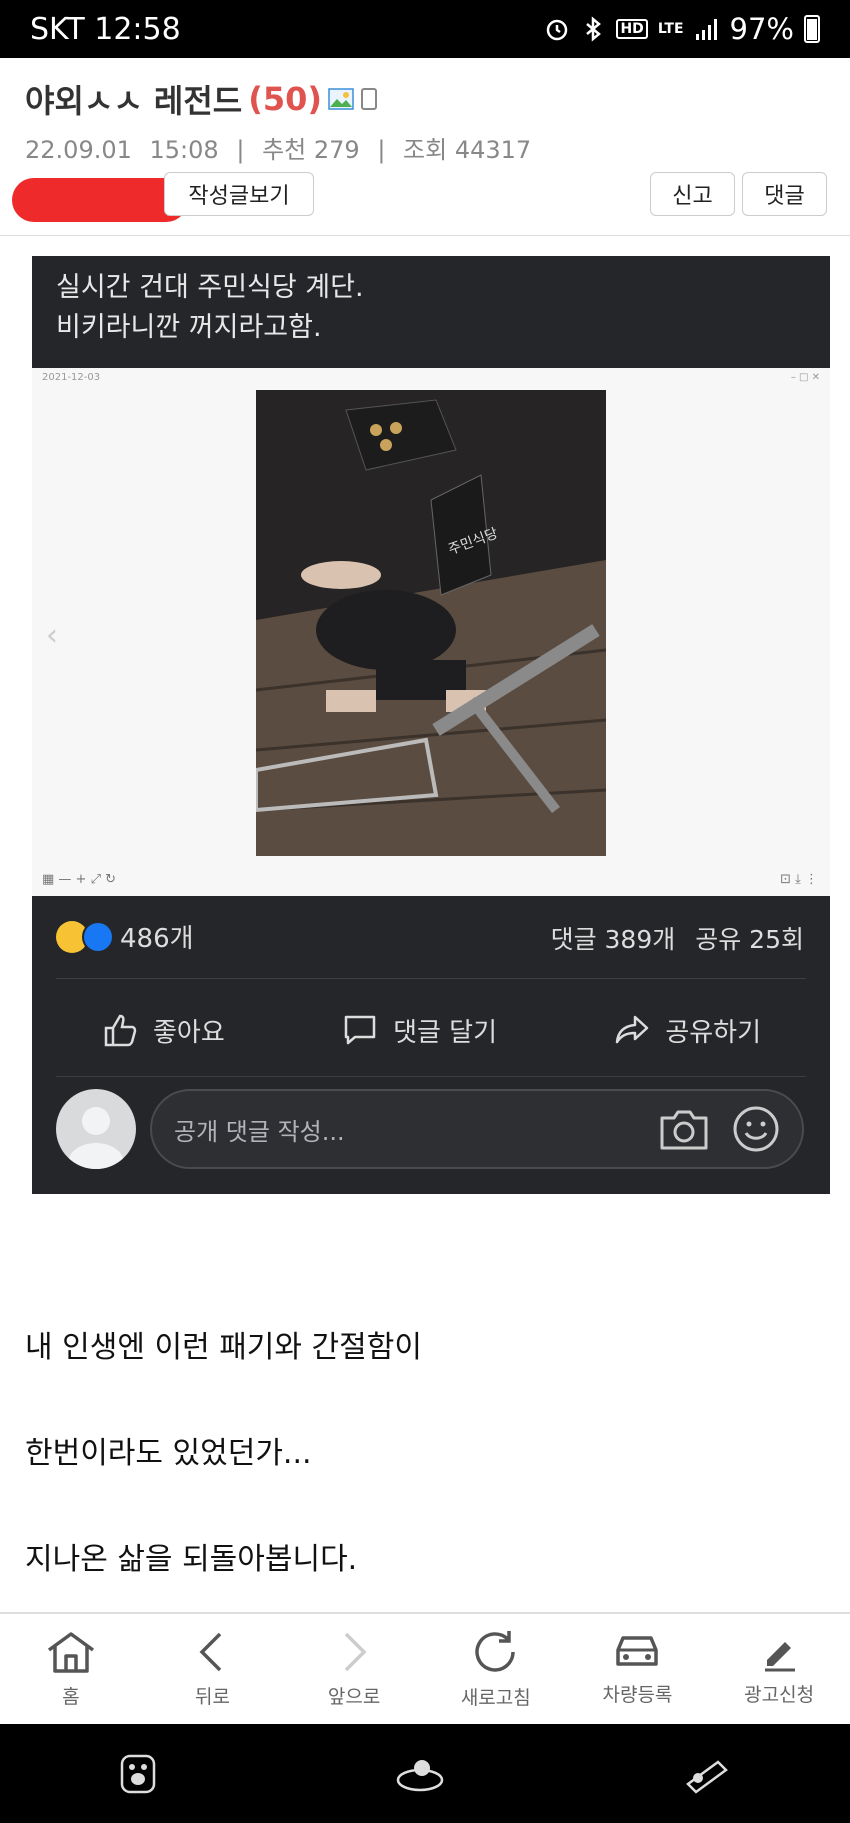 Image resolution: width=850 pixels, height=1823 pixels. I want to click on nav-refresh-label: 새로고침, so click(495, 1697).